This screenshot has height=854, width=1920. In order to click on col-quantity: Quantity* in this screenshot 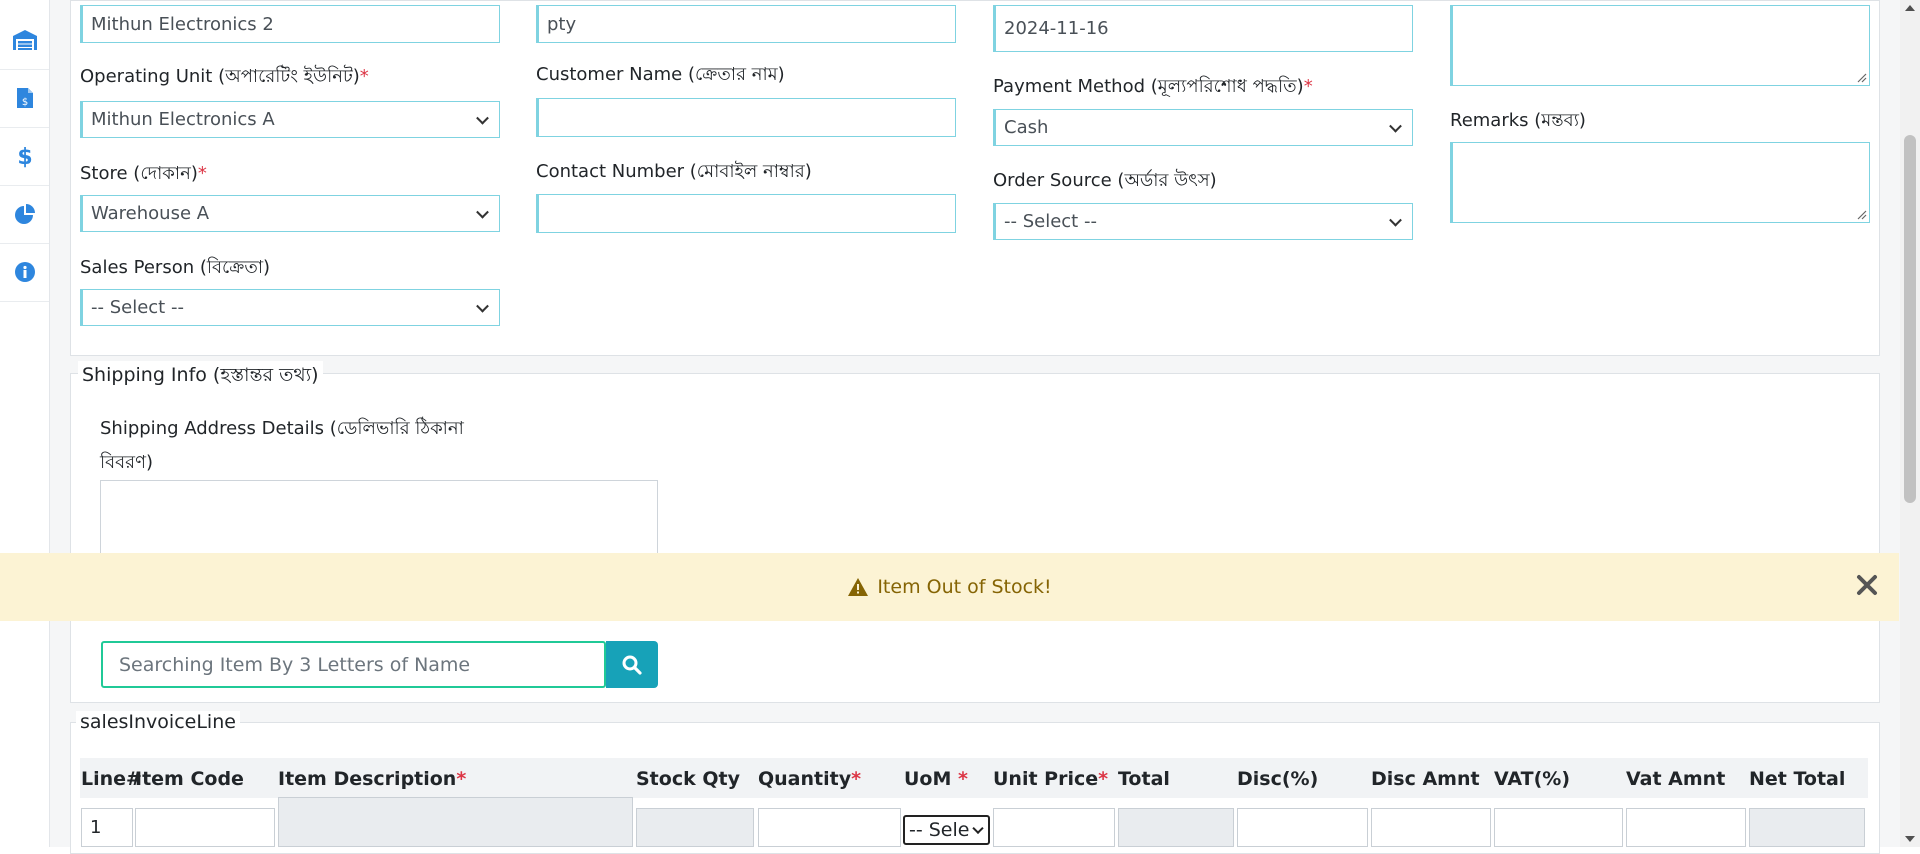, I will do `click(810, 779)`.